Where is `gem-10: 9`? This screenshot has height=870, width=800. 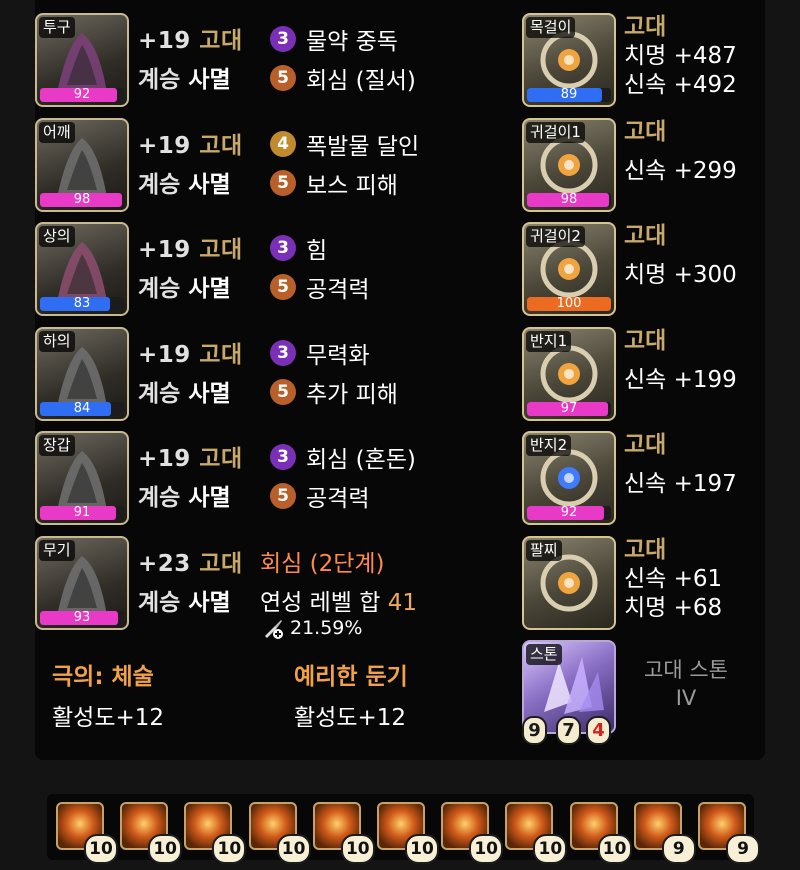 gem-10: 9 is located at coordinates (729, 833).